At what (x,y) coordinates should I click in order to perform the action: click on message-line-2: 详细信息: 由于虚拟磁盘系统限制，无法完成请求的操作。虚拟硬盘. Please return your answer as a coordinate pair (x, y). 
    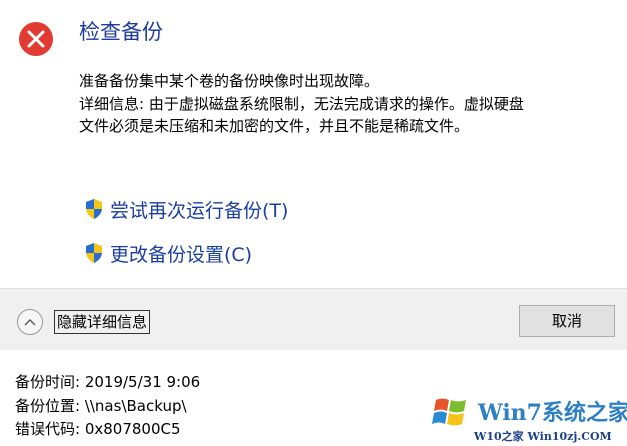
    Looking at the image, I should click on (301, 104).